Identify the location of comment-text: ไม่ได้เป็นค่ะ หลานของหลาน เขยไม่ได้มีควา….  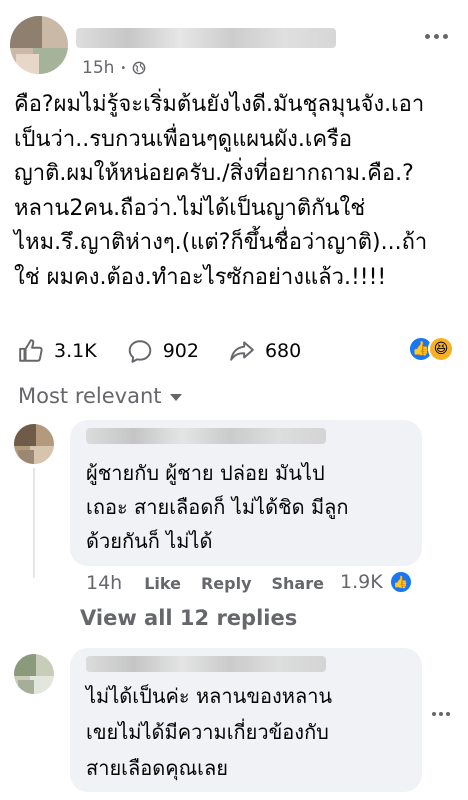
(209, 732).